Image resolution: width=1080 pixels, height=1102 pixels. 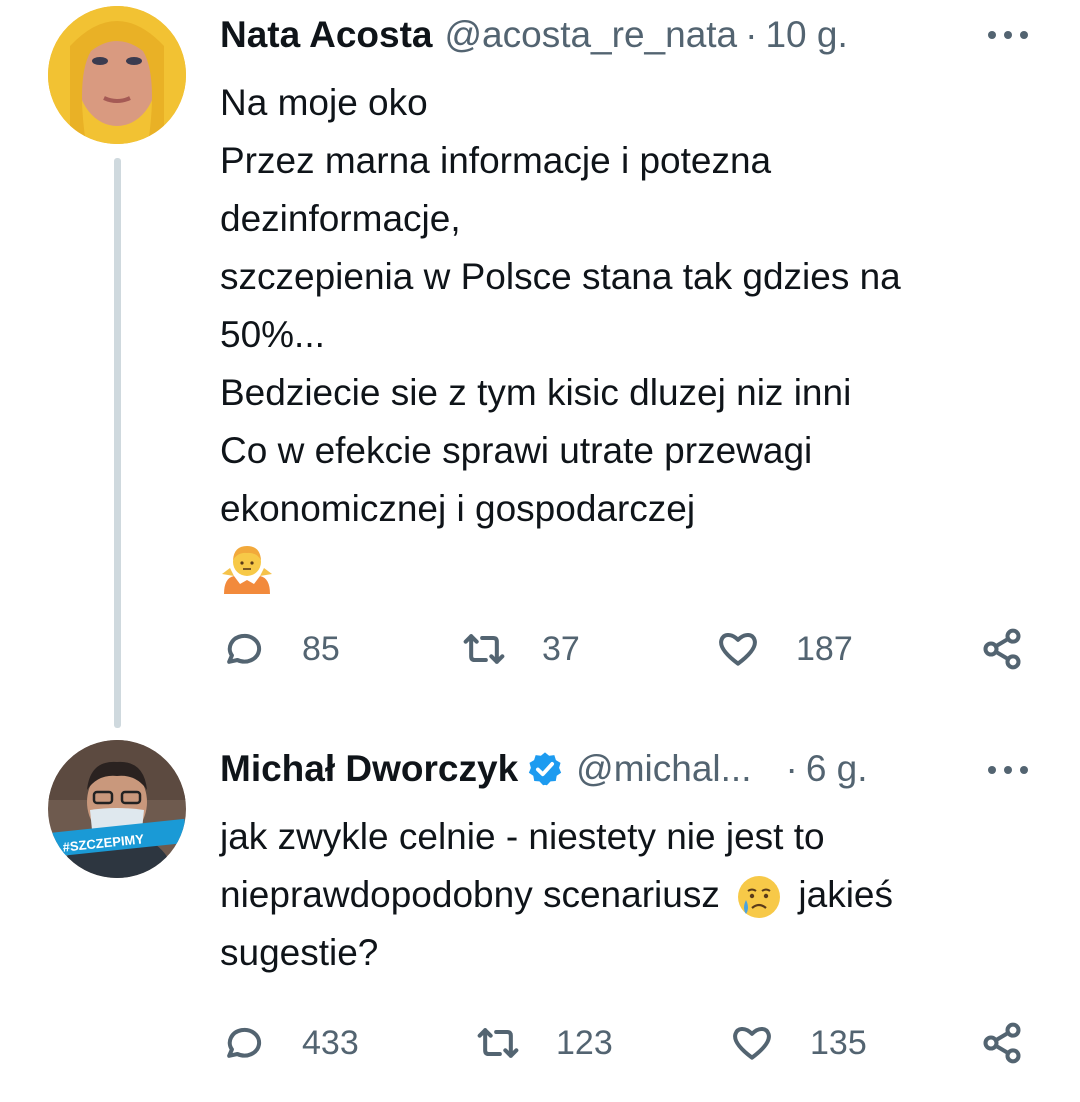 I want to click on crying-face-emoji, so click(x=759, y=897).